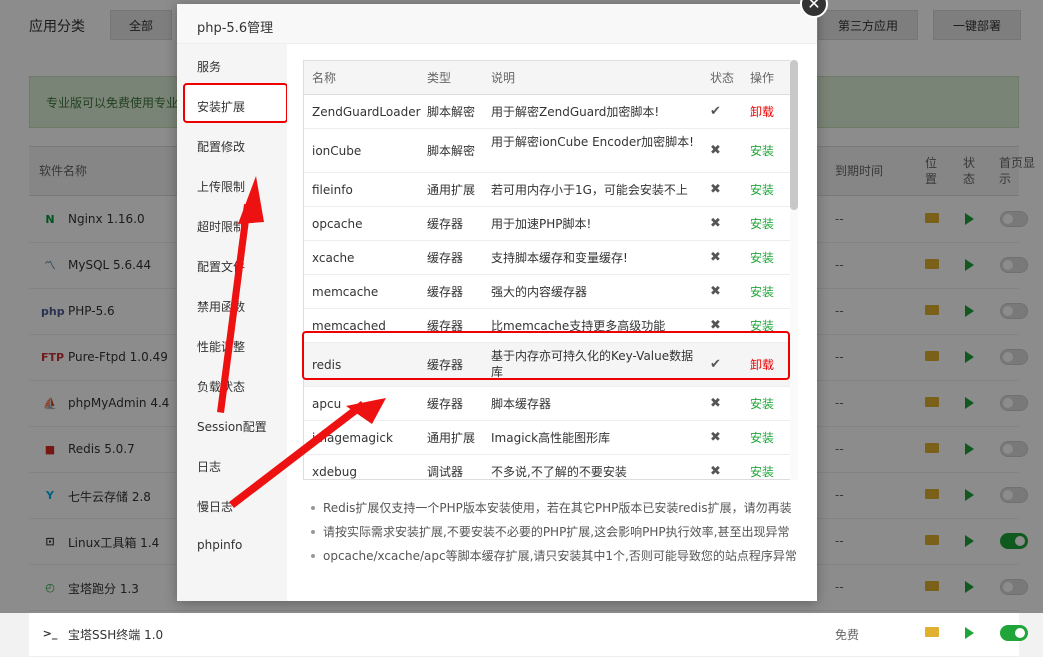 This screenshot has height=657, width=1043. What do you see at coordinates (847, 635) in the screenshot?
I see `expire-date: 免费` at bounding box center [847, 635].